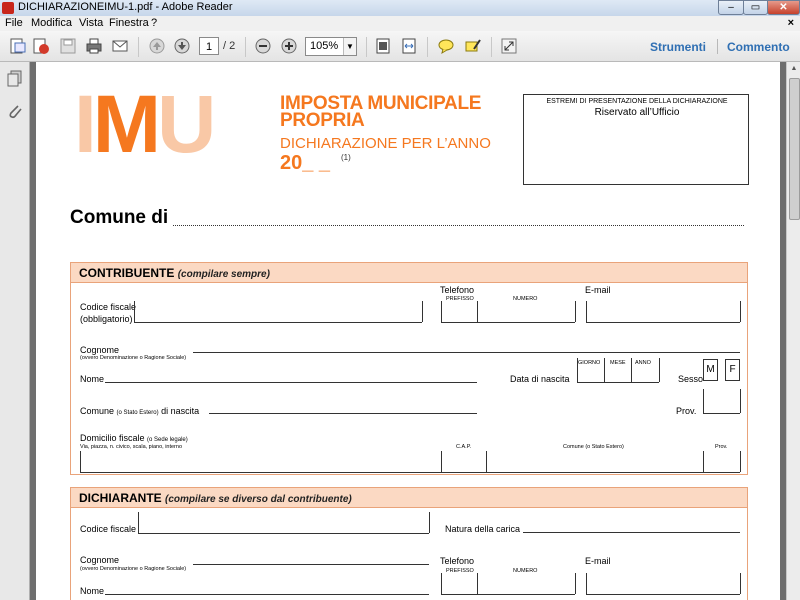 The width and height of the screenshot is (800, 600). I want to click on dichiarante-telefono-field, so click(508, 594).